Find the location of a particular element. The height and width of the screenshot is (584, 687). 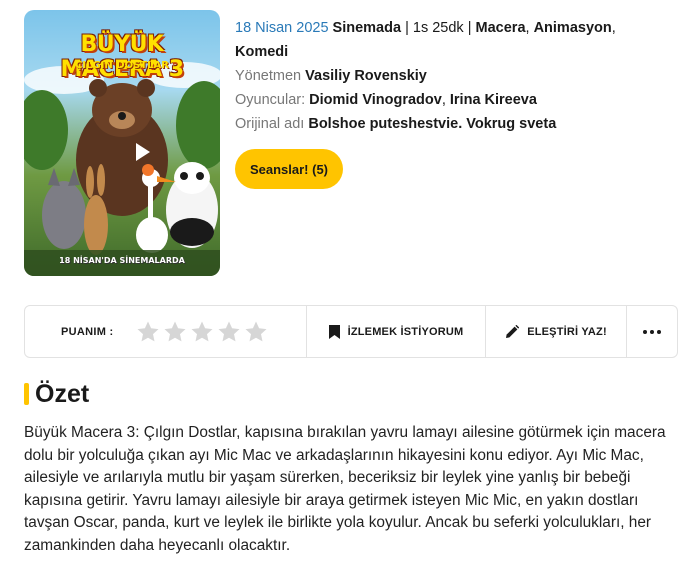

watchlist-button: İZLEMEK İSTİYORUM is located at coordinates (396, 331).